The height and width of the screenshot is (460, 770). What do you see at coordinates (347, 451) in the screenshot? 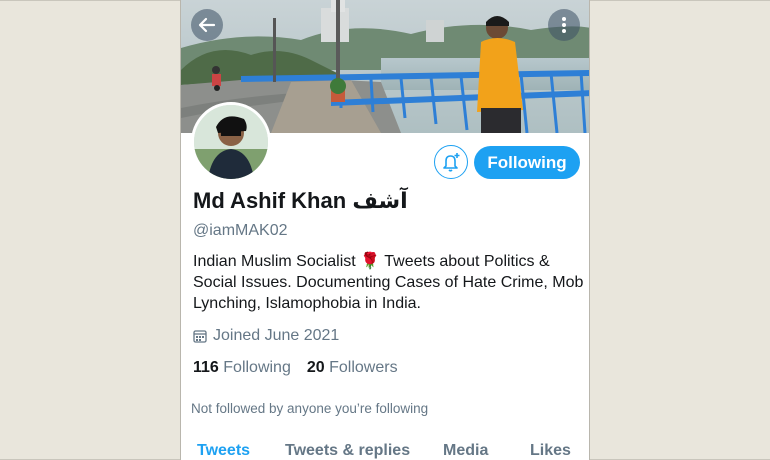
I see `tab-tweets-replies: Tweets & replies` at bounding box center [347, 451].